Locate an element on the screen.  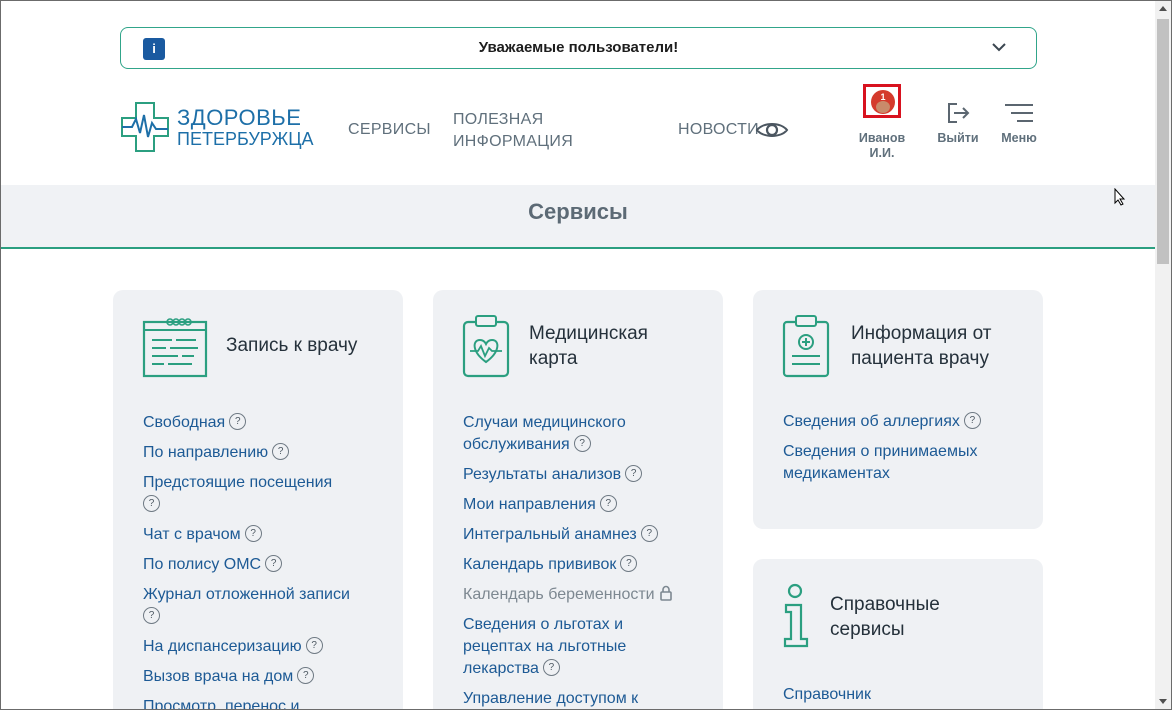
link-label: Вызов врача на дом is located at coordinates (218, 676).